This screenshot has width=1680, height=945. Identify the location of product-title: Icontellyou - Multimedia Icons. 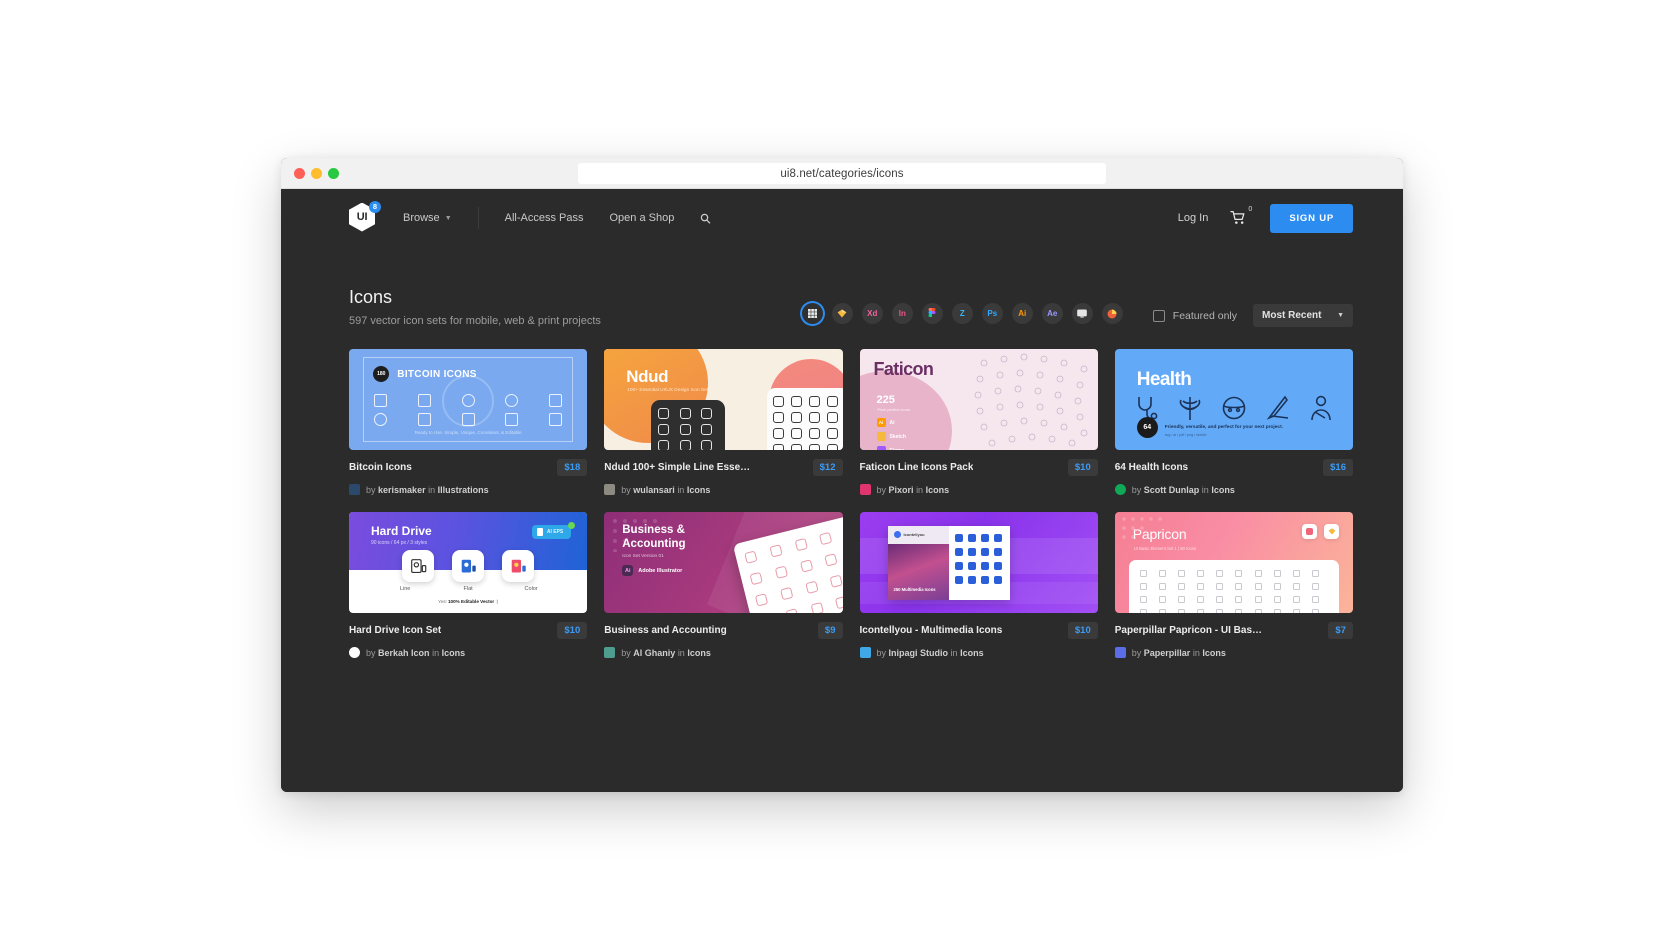
(931, 630).